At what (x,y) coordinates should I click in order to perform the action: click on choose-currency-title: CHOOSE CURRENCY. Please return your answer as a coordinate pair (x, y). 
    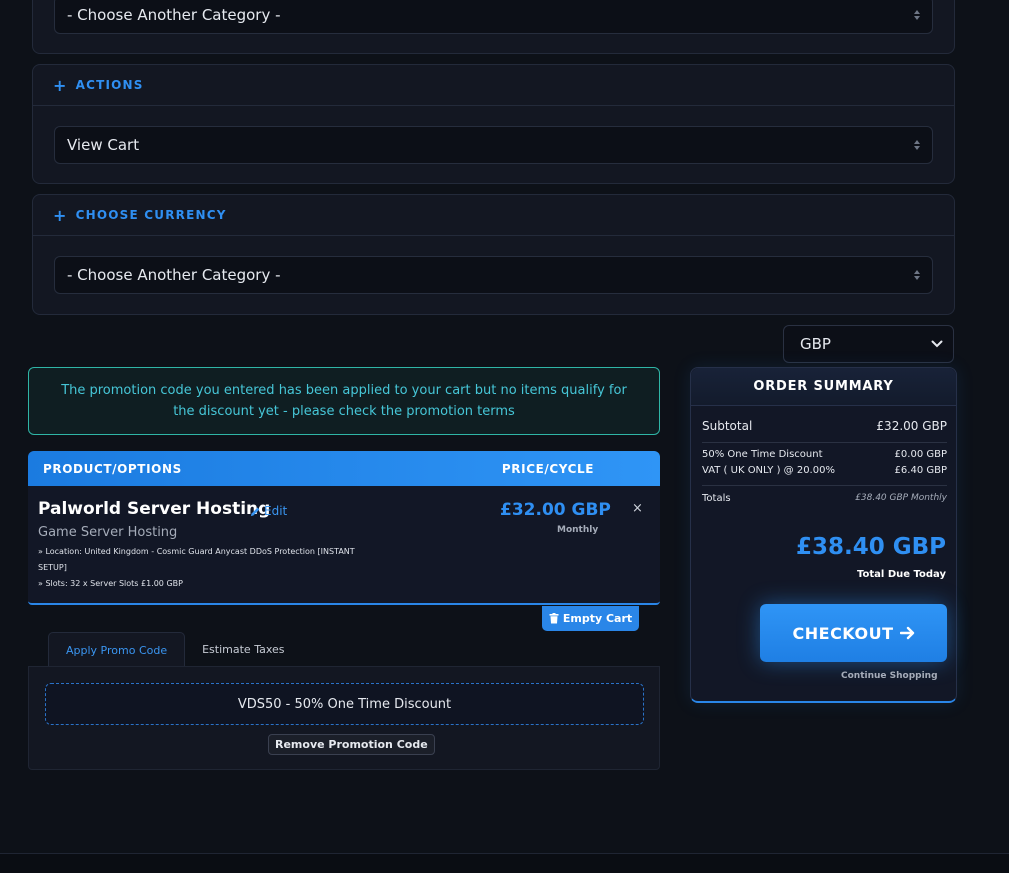
    Looking at the image, I should click on (151, 215).